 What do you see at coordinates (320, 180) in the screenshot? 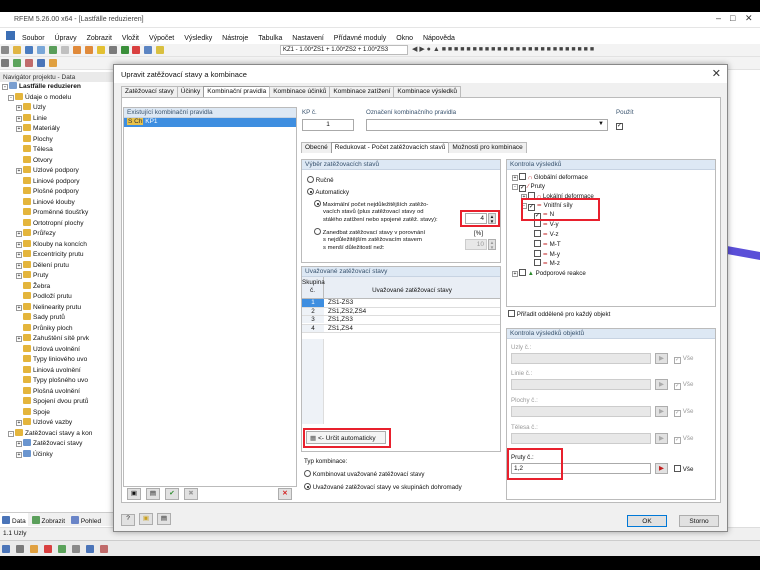
I see `manual-option: Ručně` at bounding box center [320, 180].